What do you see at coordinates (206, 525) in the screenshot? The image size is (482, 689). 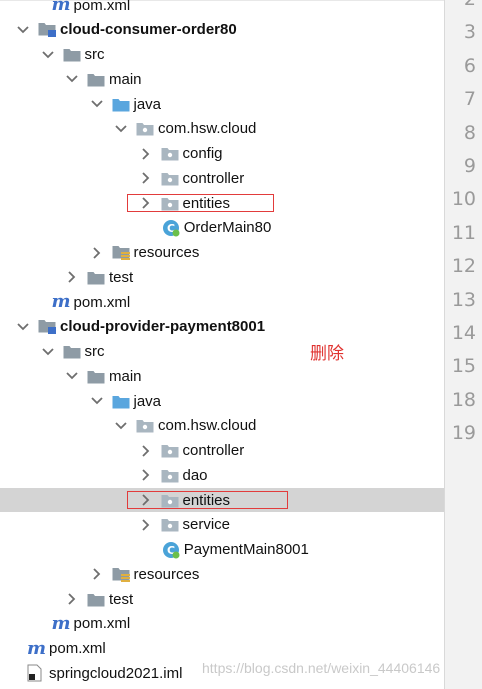 I see `tree-item-label: service` at bounding box center [206, 525].